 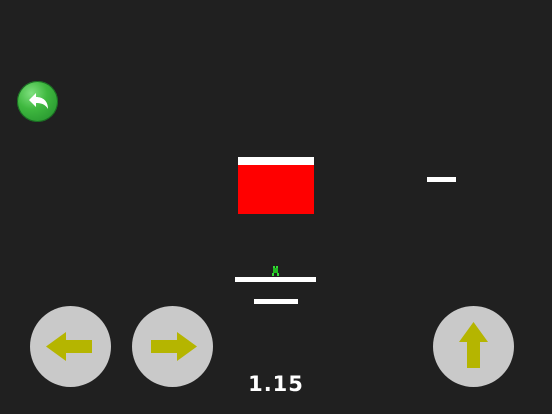 What do you see at coordinates (441, 179) in the screenshot?
I see `platform-right` at bounding box center [441, 179].